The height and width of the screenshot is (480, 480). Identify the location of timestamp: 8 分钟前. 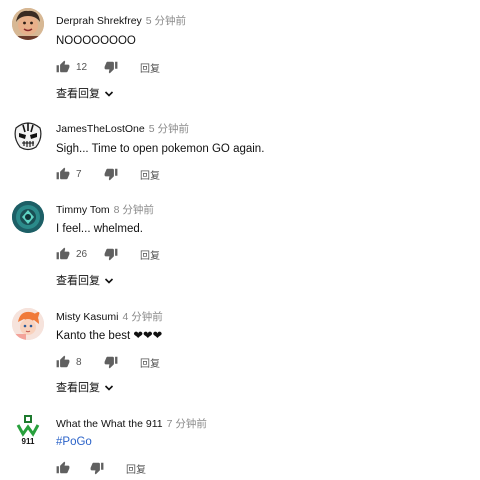
(133, 210).